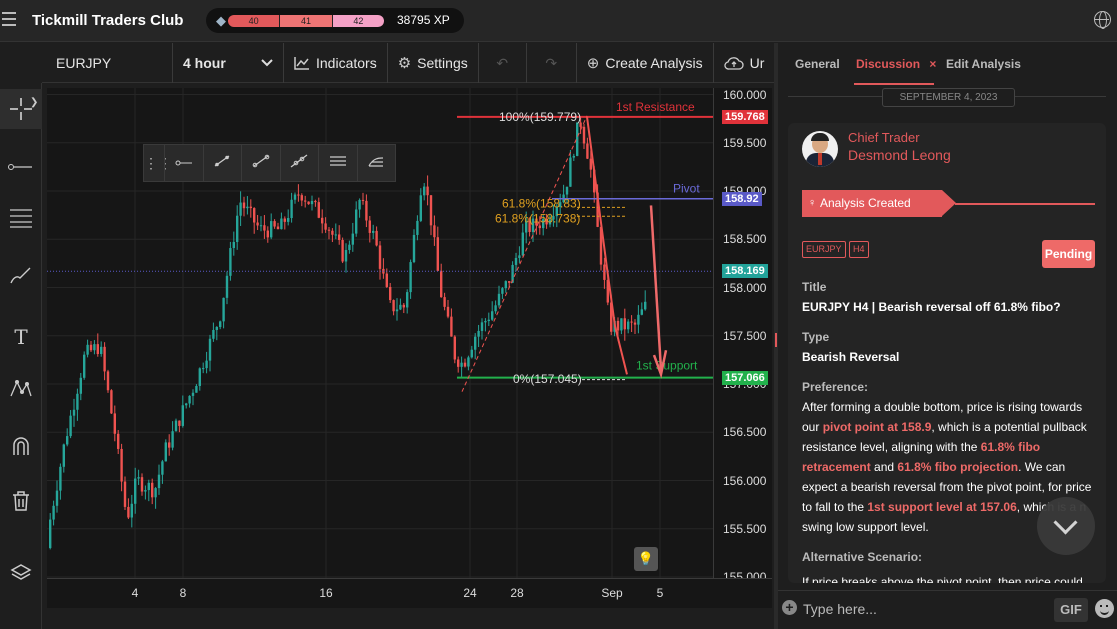  I want to click on magnet-tool, so click(21, 451).